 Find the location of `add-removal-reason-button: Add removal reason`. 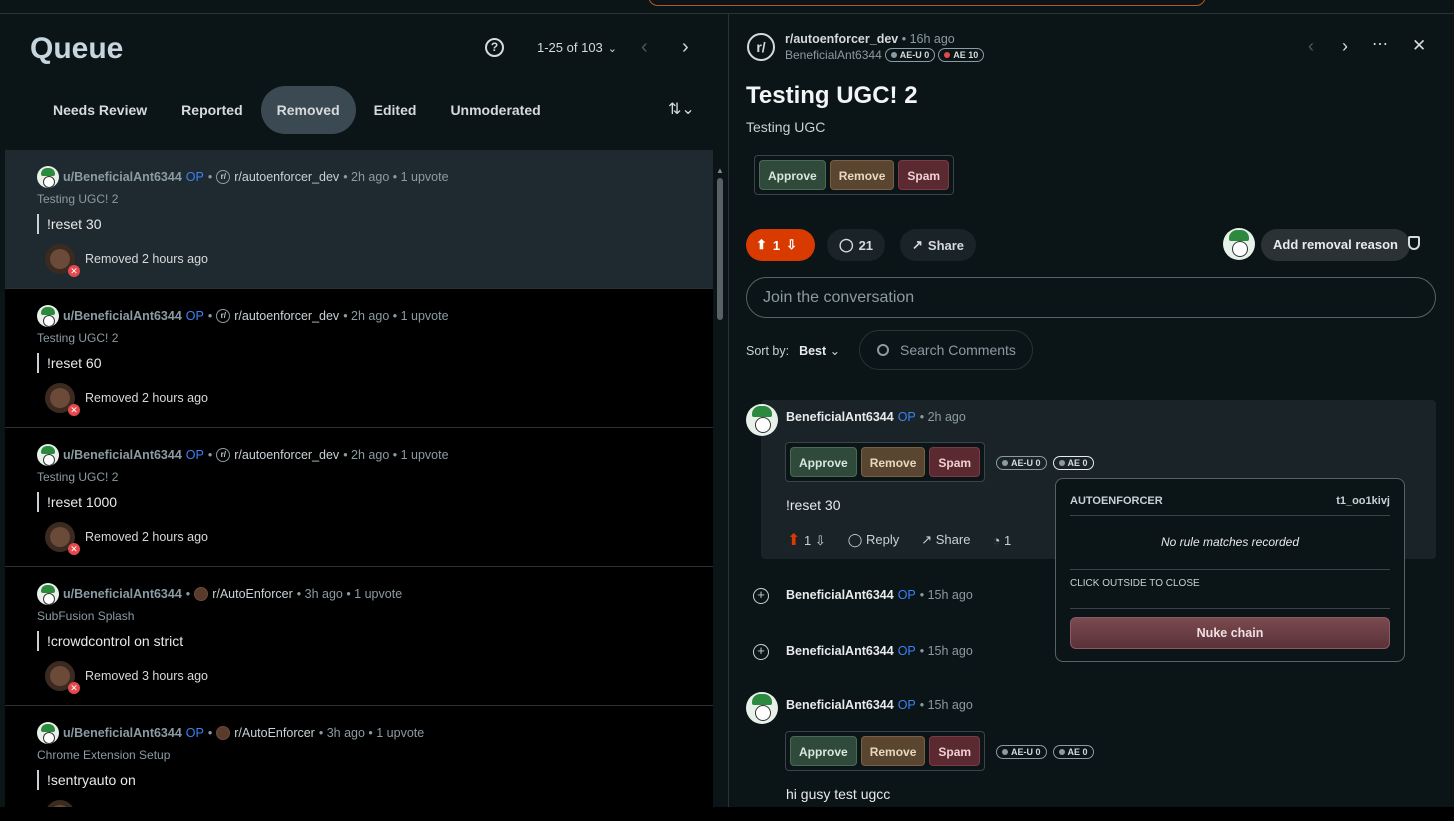

add-removal-reason-button: Add removal reason is located at coordinates (1335, 245).